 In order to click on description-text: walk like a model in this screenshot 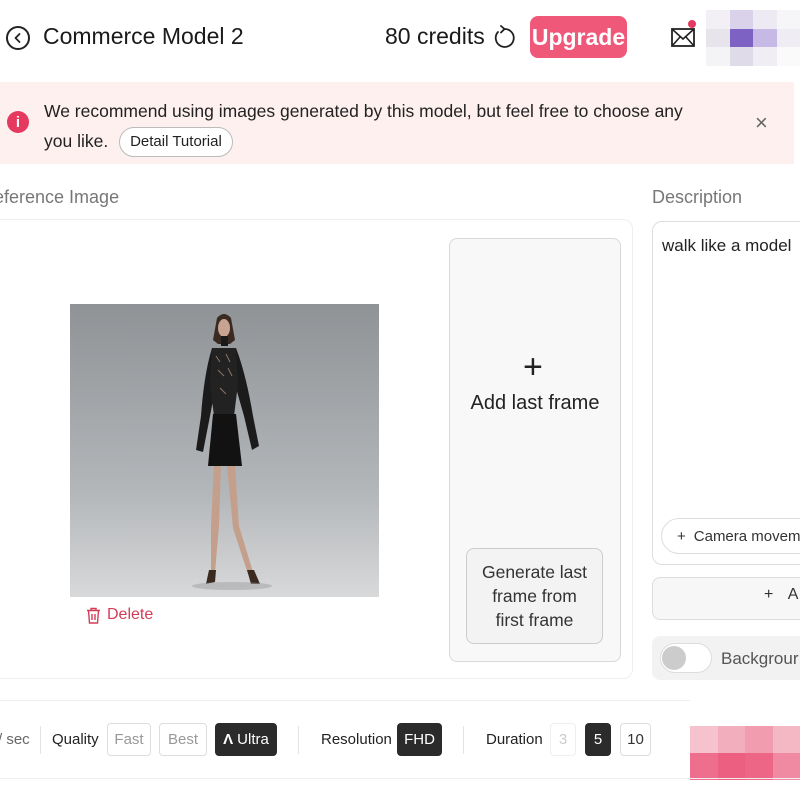, I will do `click(727, 245)`.